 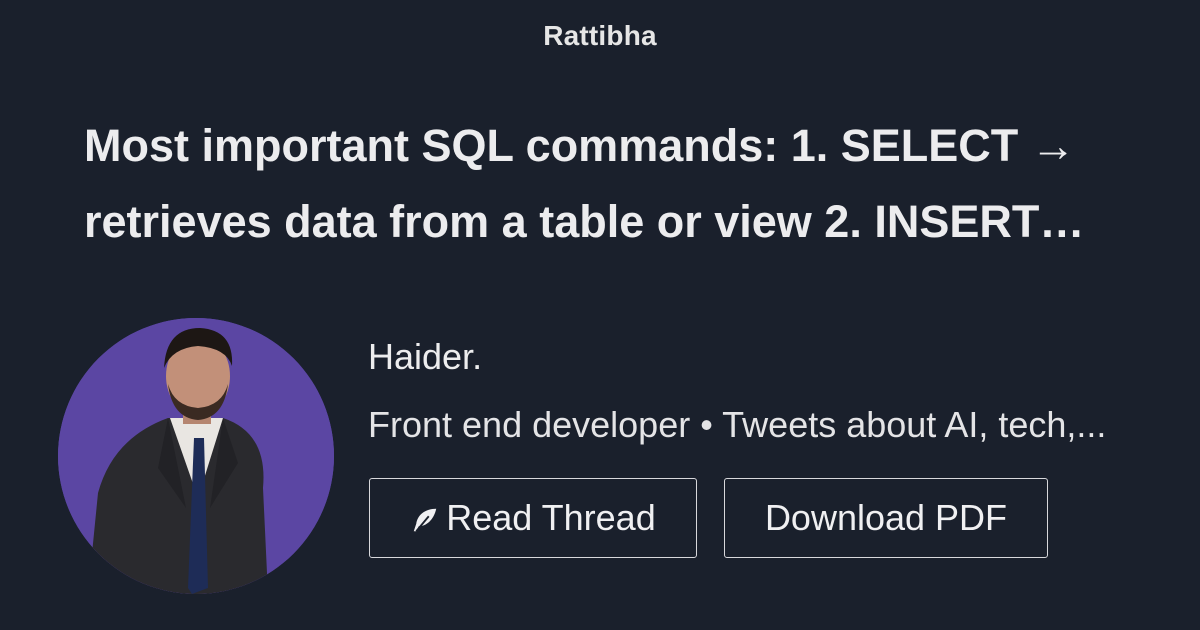 What do you see at coordinates (425, 520) in the screenshot?
I see `feather-icon` at bounding box center [425, 520].